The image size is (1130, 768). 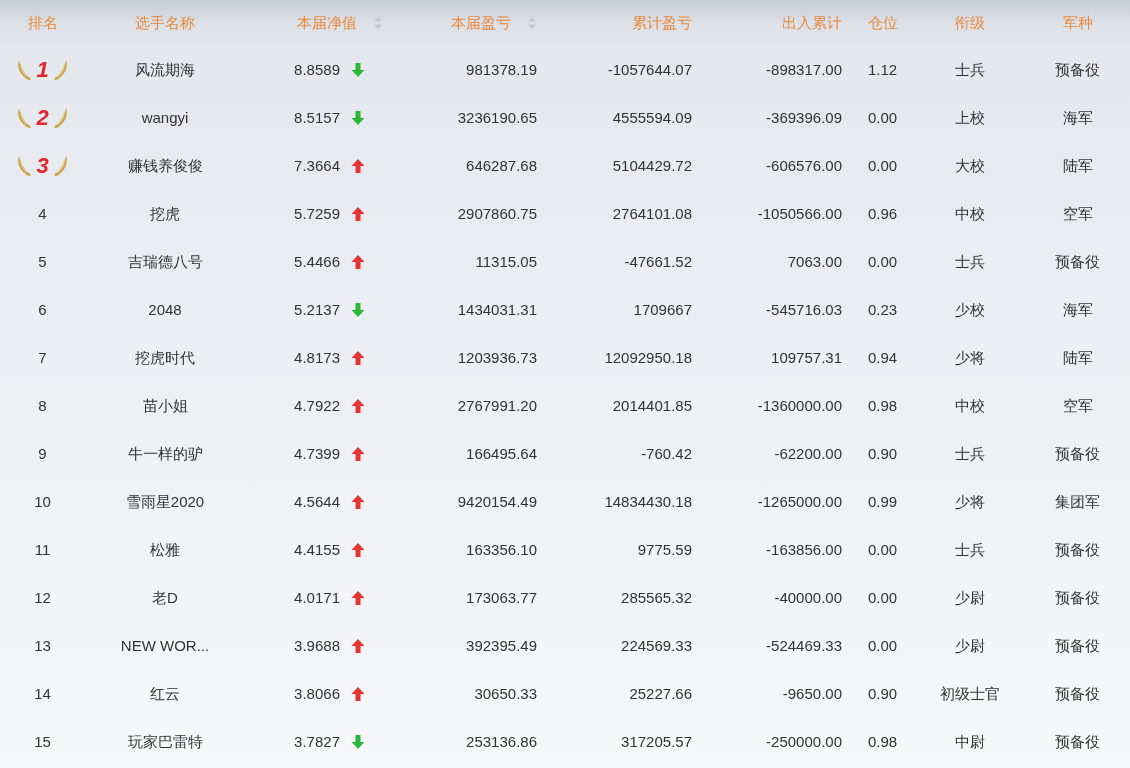 What do you see at coordinates (804, 309) in the screenshot?
I see `table-cell-text: -545716.03` at bounding box center [804, 309].